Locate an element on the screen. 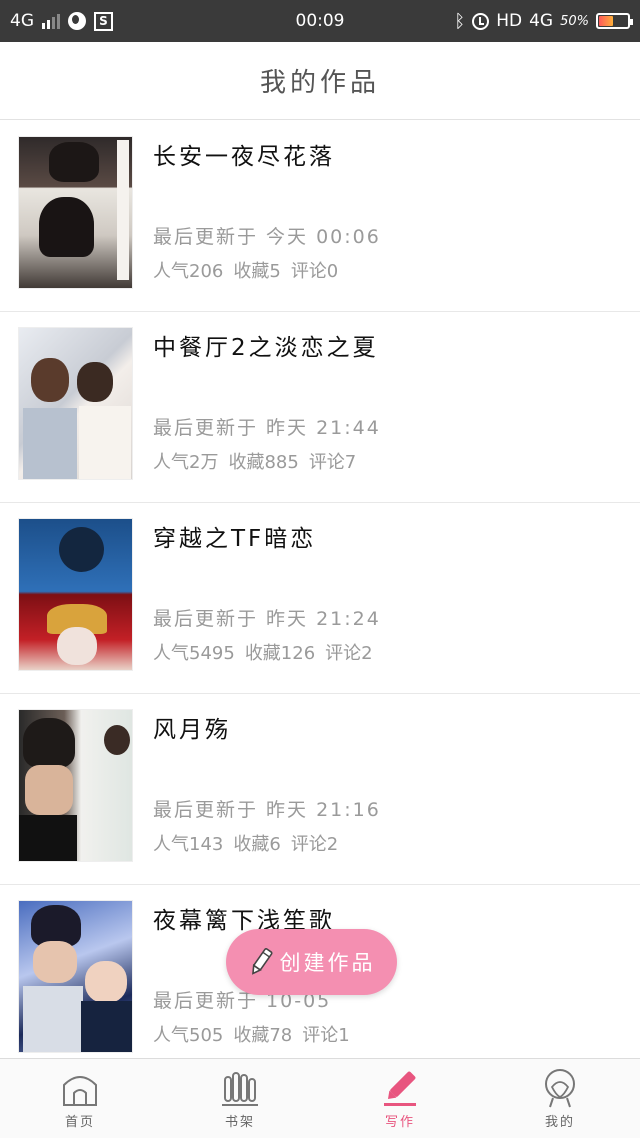 This screenshot has height=1138, width=640. comments-count: 评论0 is located at coordinates (314, 271).